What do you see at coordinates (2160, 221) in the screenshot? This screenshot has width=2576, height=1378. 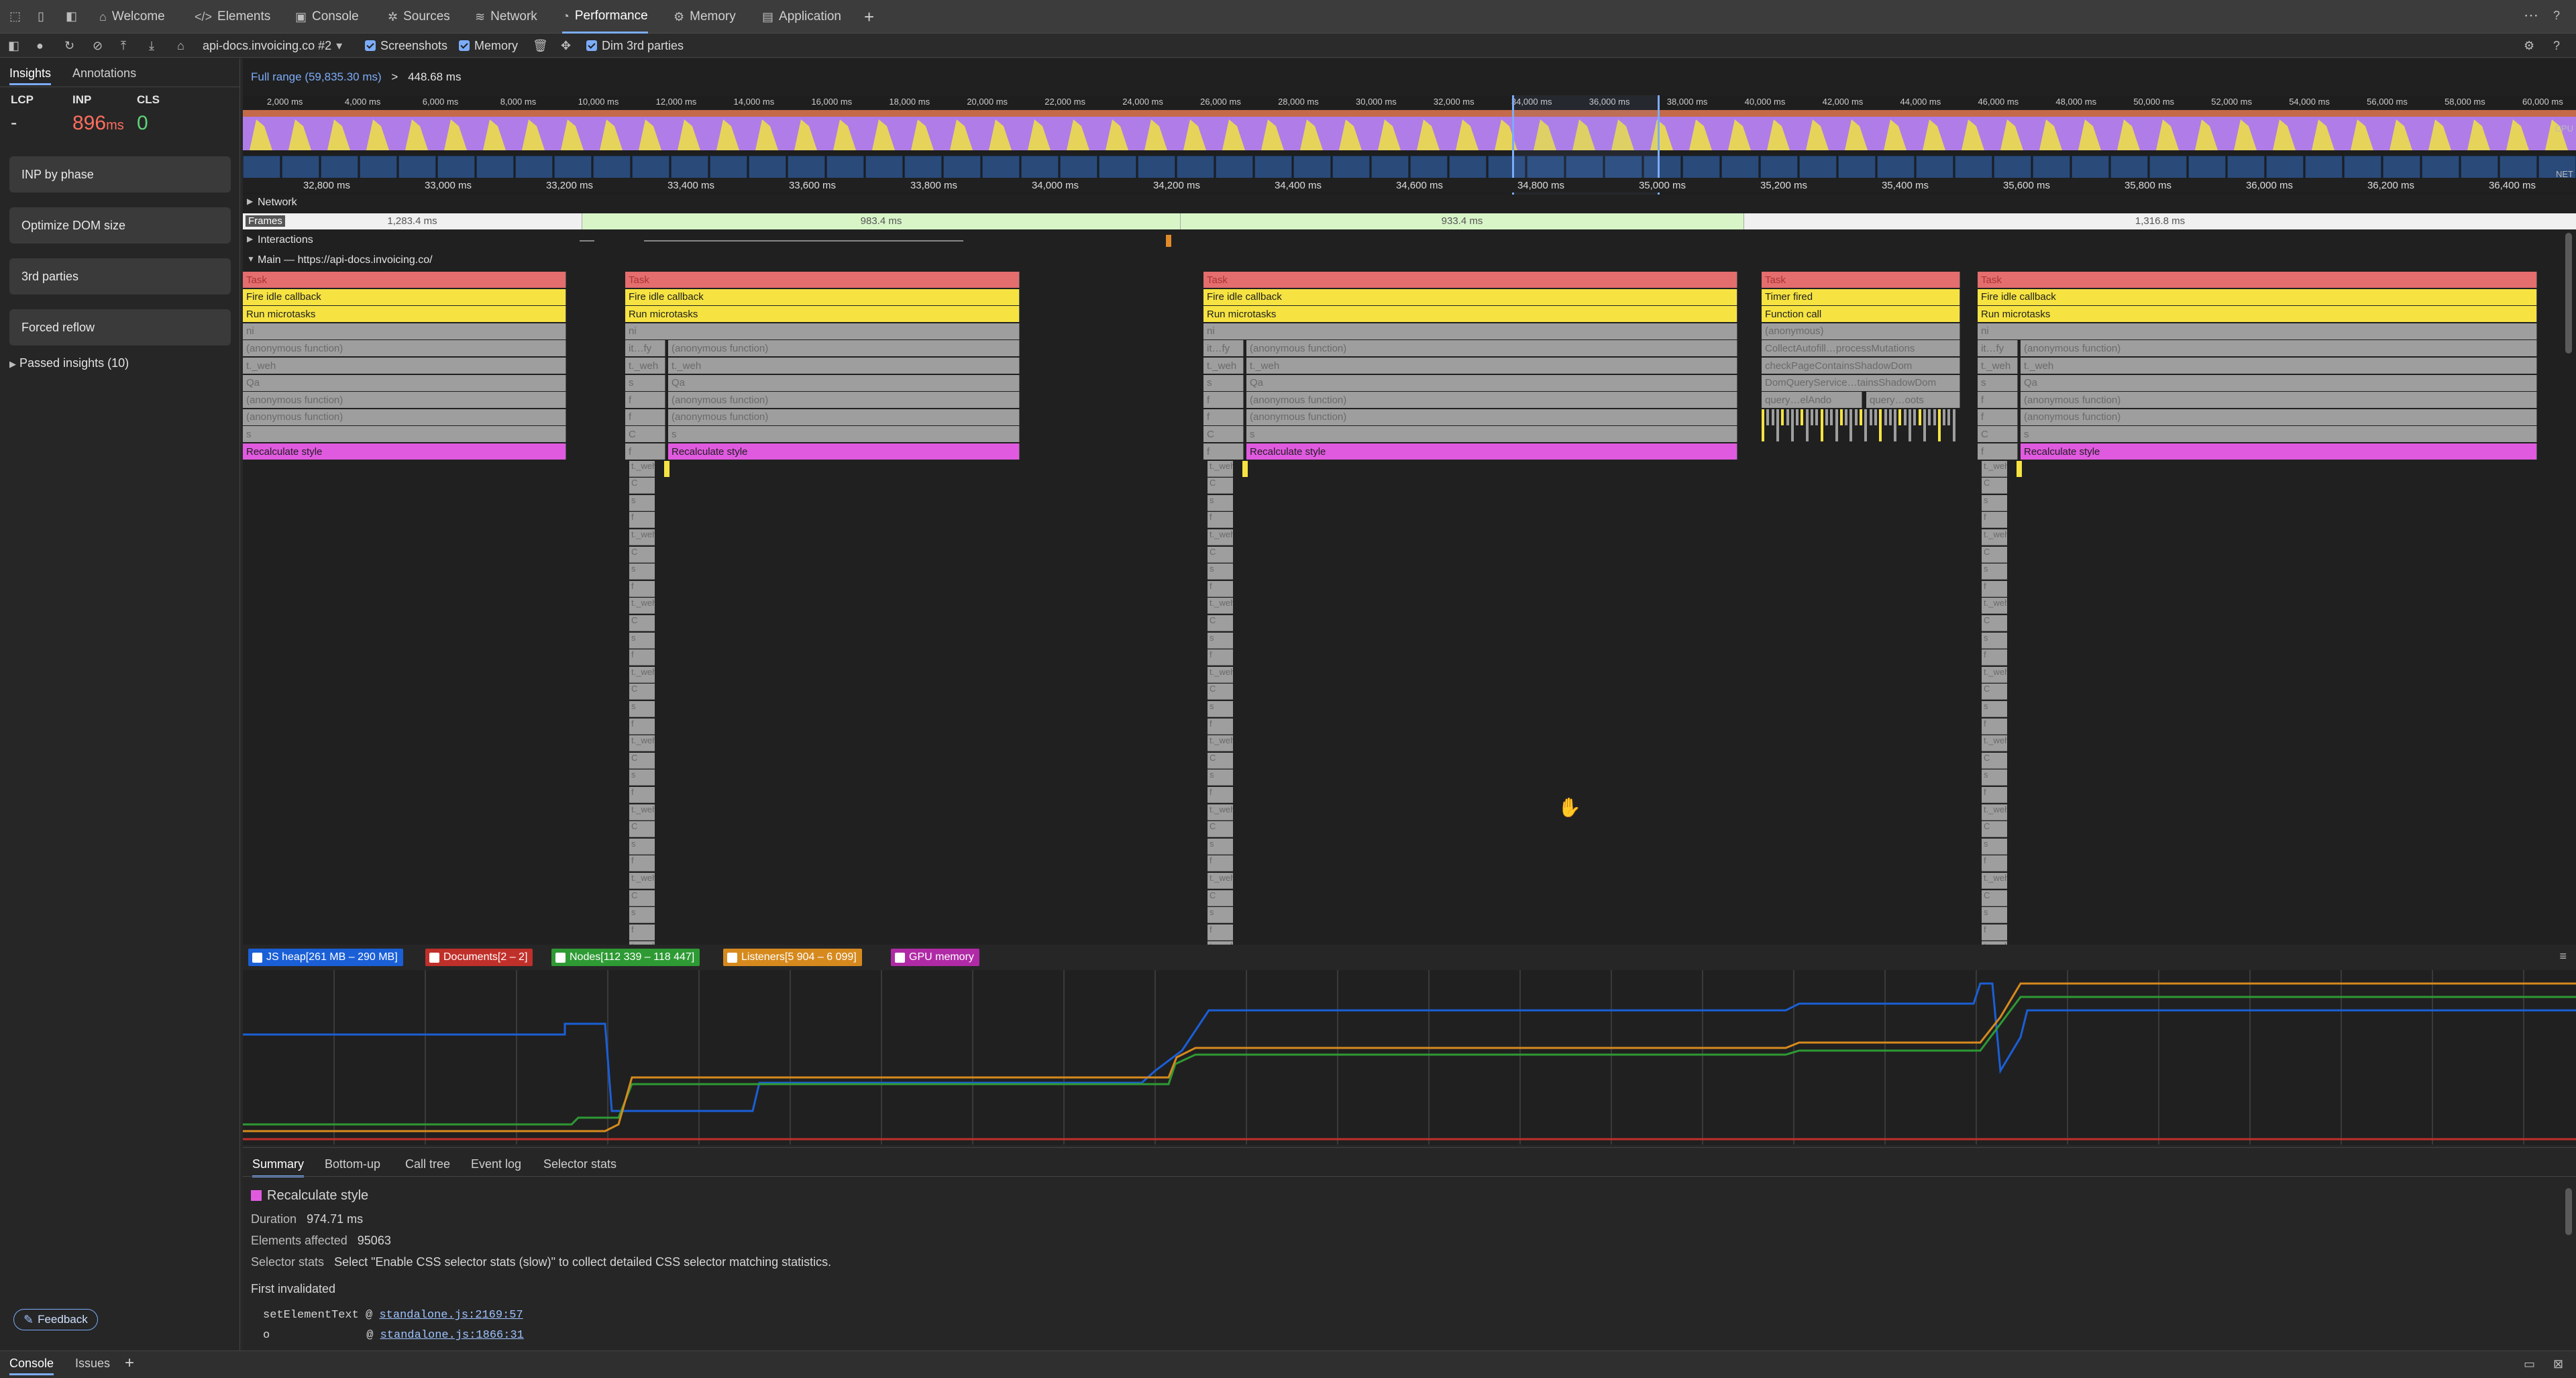 I see `frame-4: 1,316.8 ms` at bounding box center [2160, 221].